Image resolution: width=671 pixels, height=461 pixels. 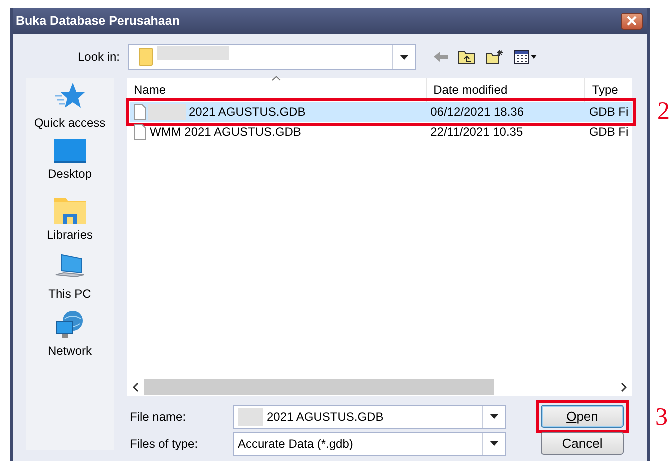 I want to click on place-item: Quick access, so click(x=70, y=110).